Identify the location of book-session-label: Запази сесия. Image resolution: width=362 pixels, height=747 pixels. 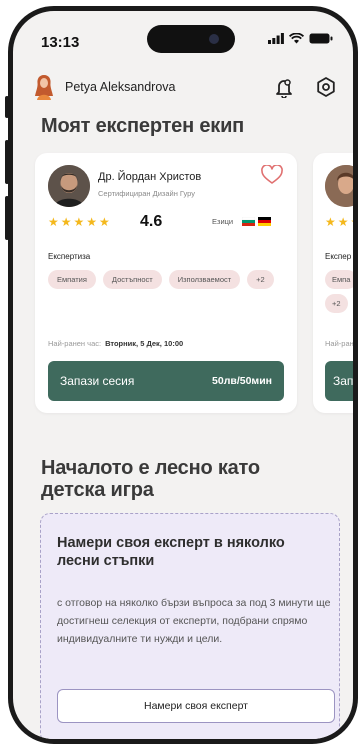
(97, 381).